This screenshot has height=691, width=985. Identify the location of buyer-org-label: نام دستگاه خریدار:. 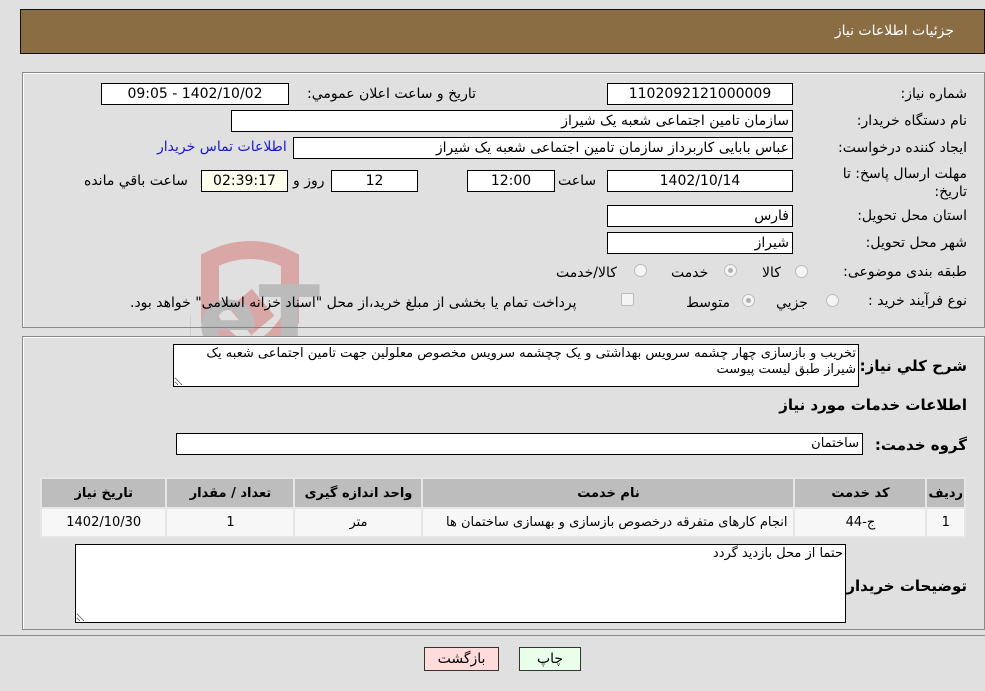
(911, 121).